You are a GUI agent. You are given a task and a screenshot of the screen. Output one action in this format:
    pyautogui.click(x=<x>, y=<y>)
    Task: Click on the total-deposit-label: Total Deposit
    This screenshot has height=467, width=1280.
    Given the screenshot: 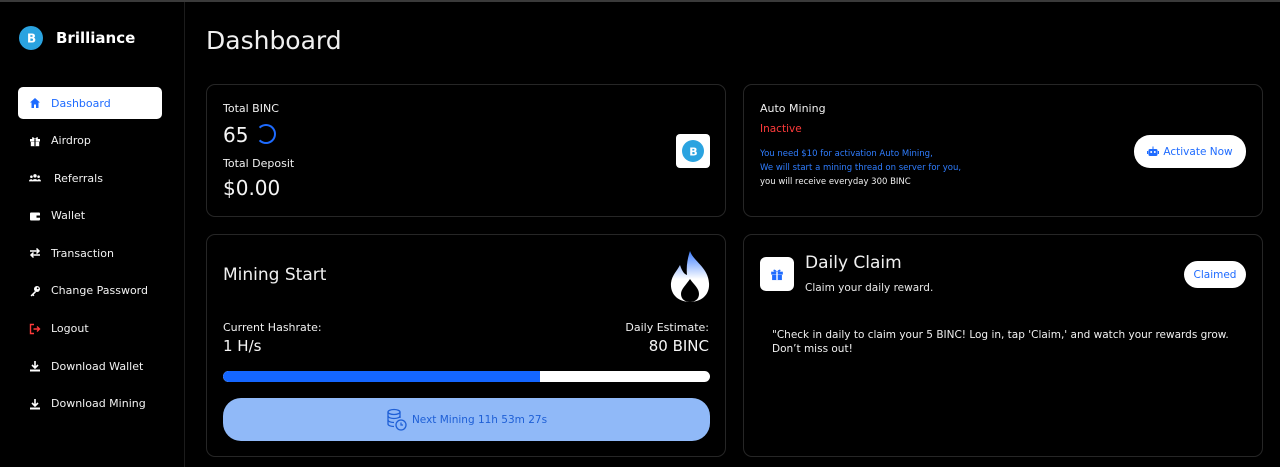 What is the action you would take?
    pyautogui.click(x=259, y=163)
    